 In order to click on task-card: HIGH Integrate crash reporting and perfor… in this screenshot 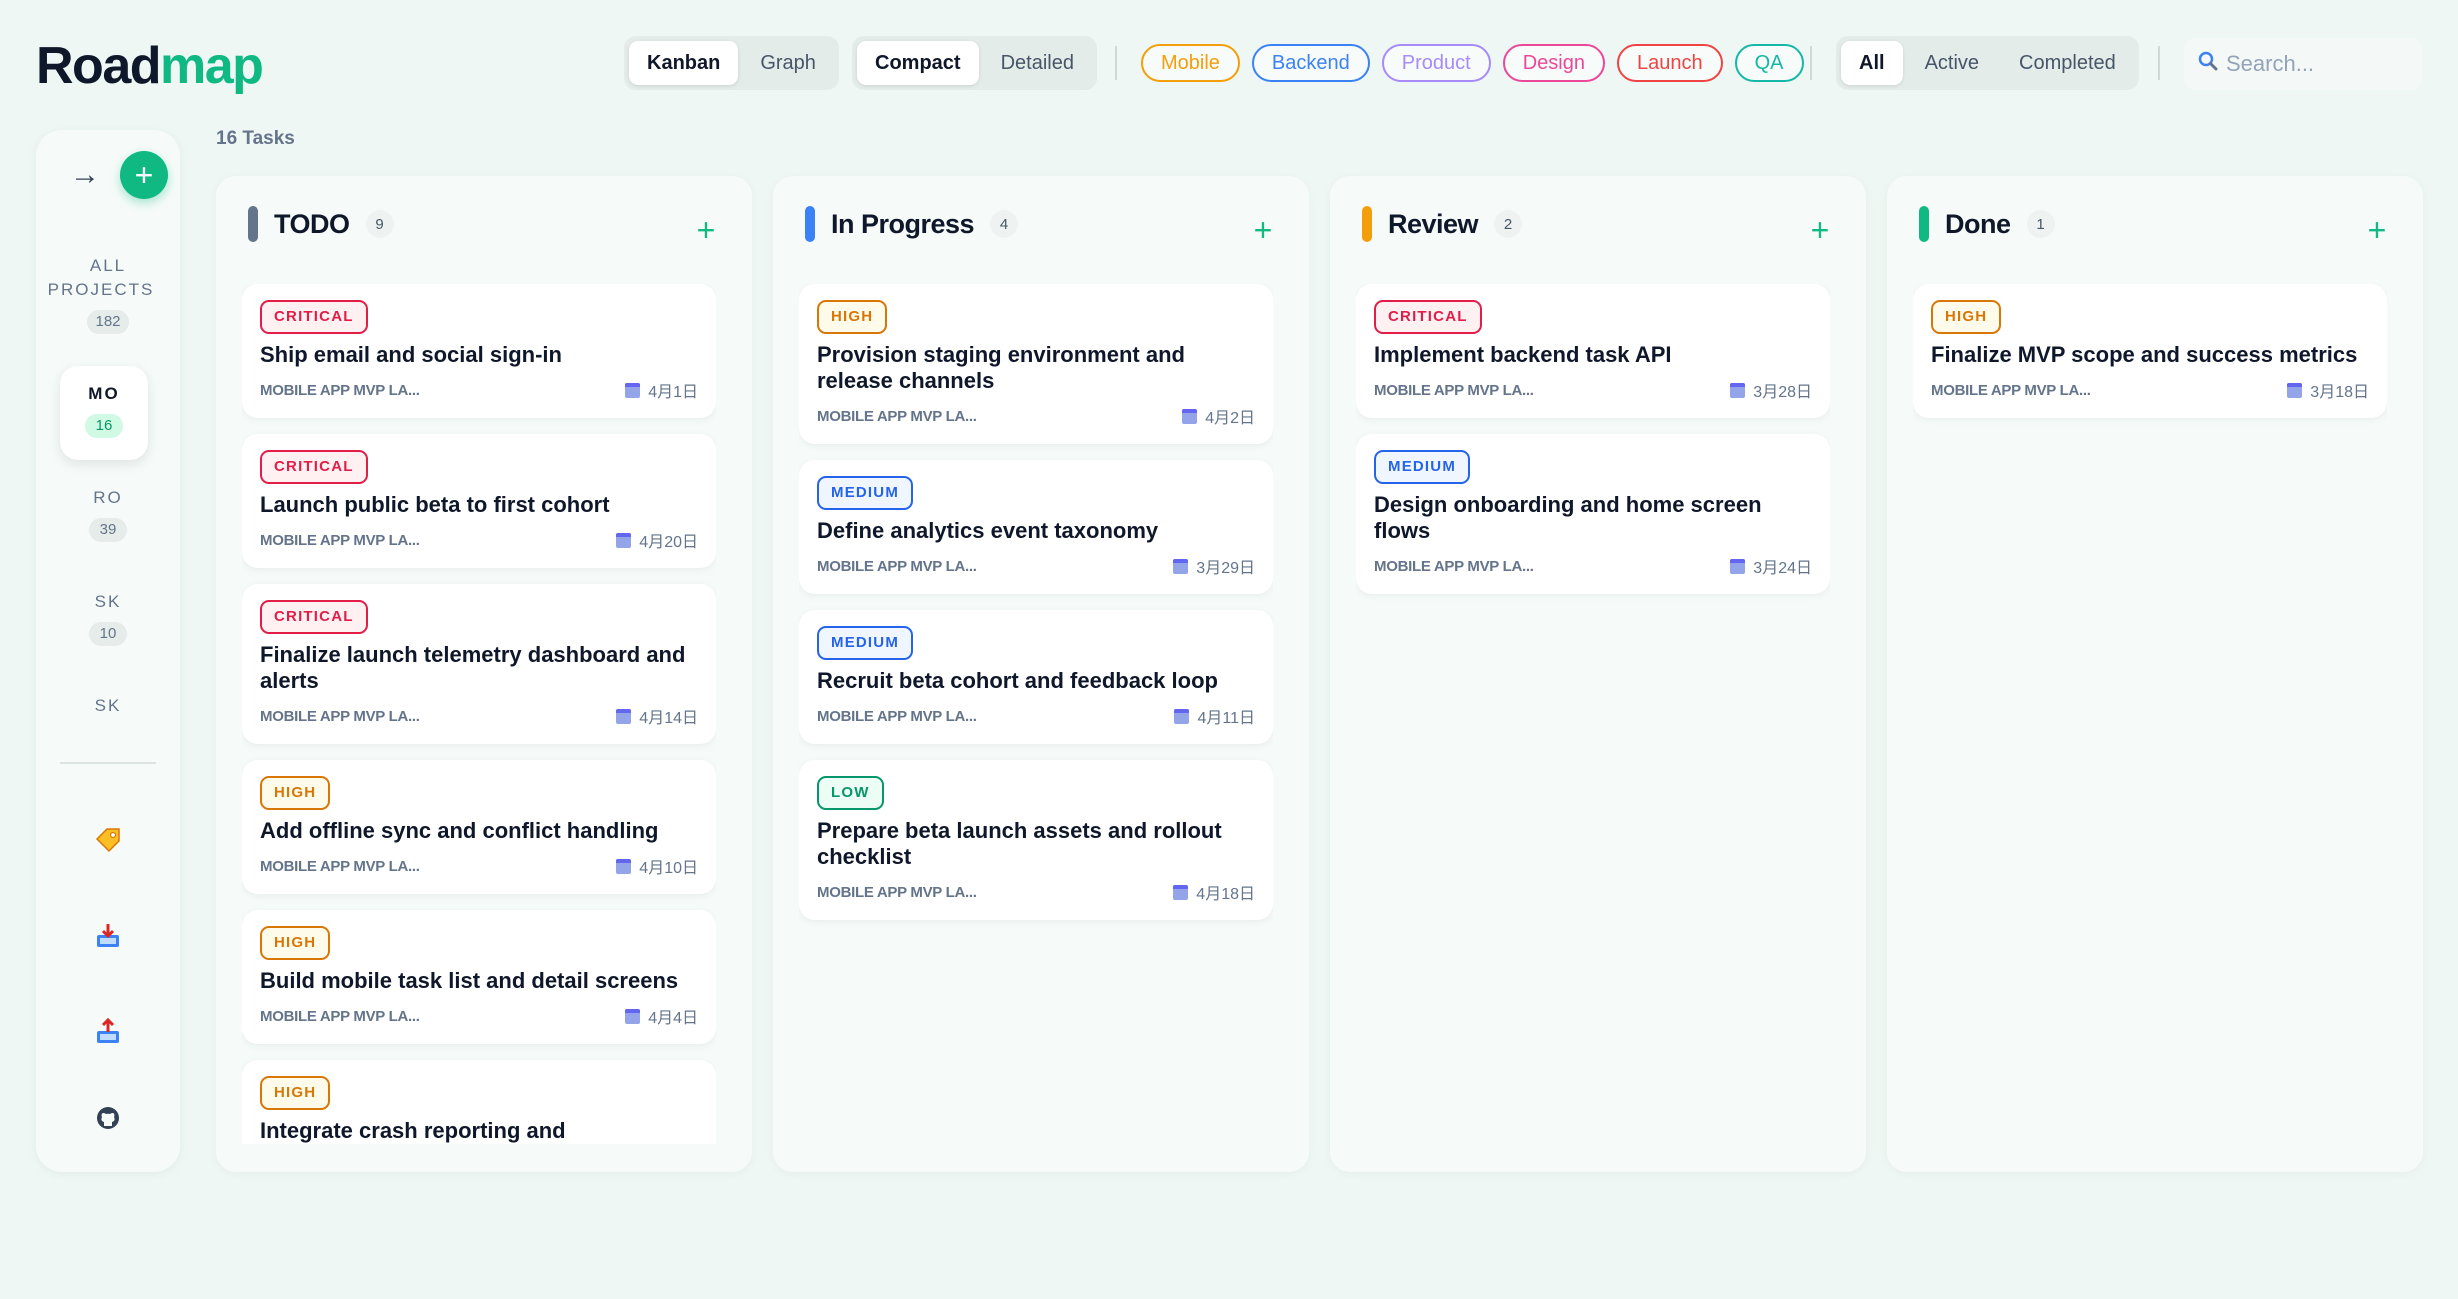, I will do `click(479, 1102)`.